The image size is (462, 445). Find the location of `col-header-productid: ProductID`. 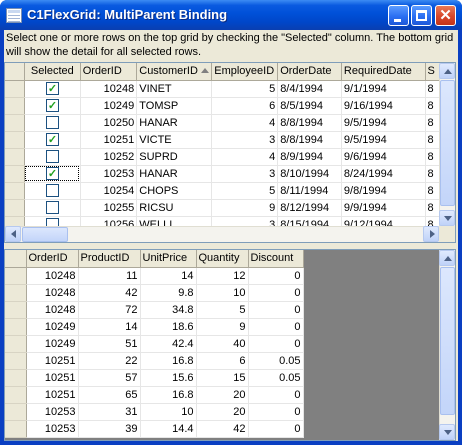

col-header-productid: ProductID is located at coordinates (109, 259).